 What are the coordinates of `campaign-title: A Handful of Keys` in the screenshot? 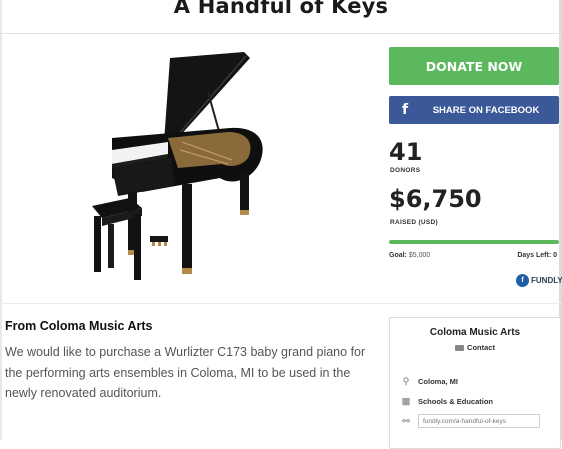 It's located at (281, 9).